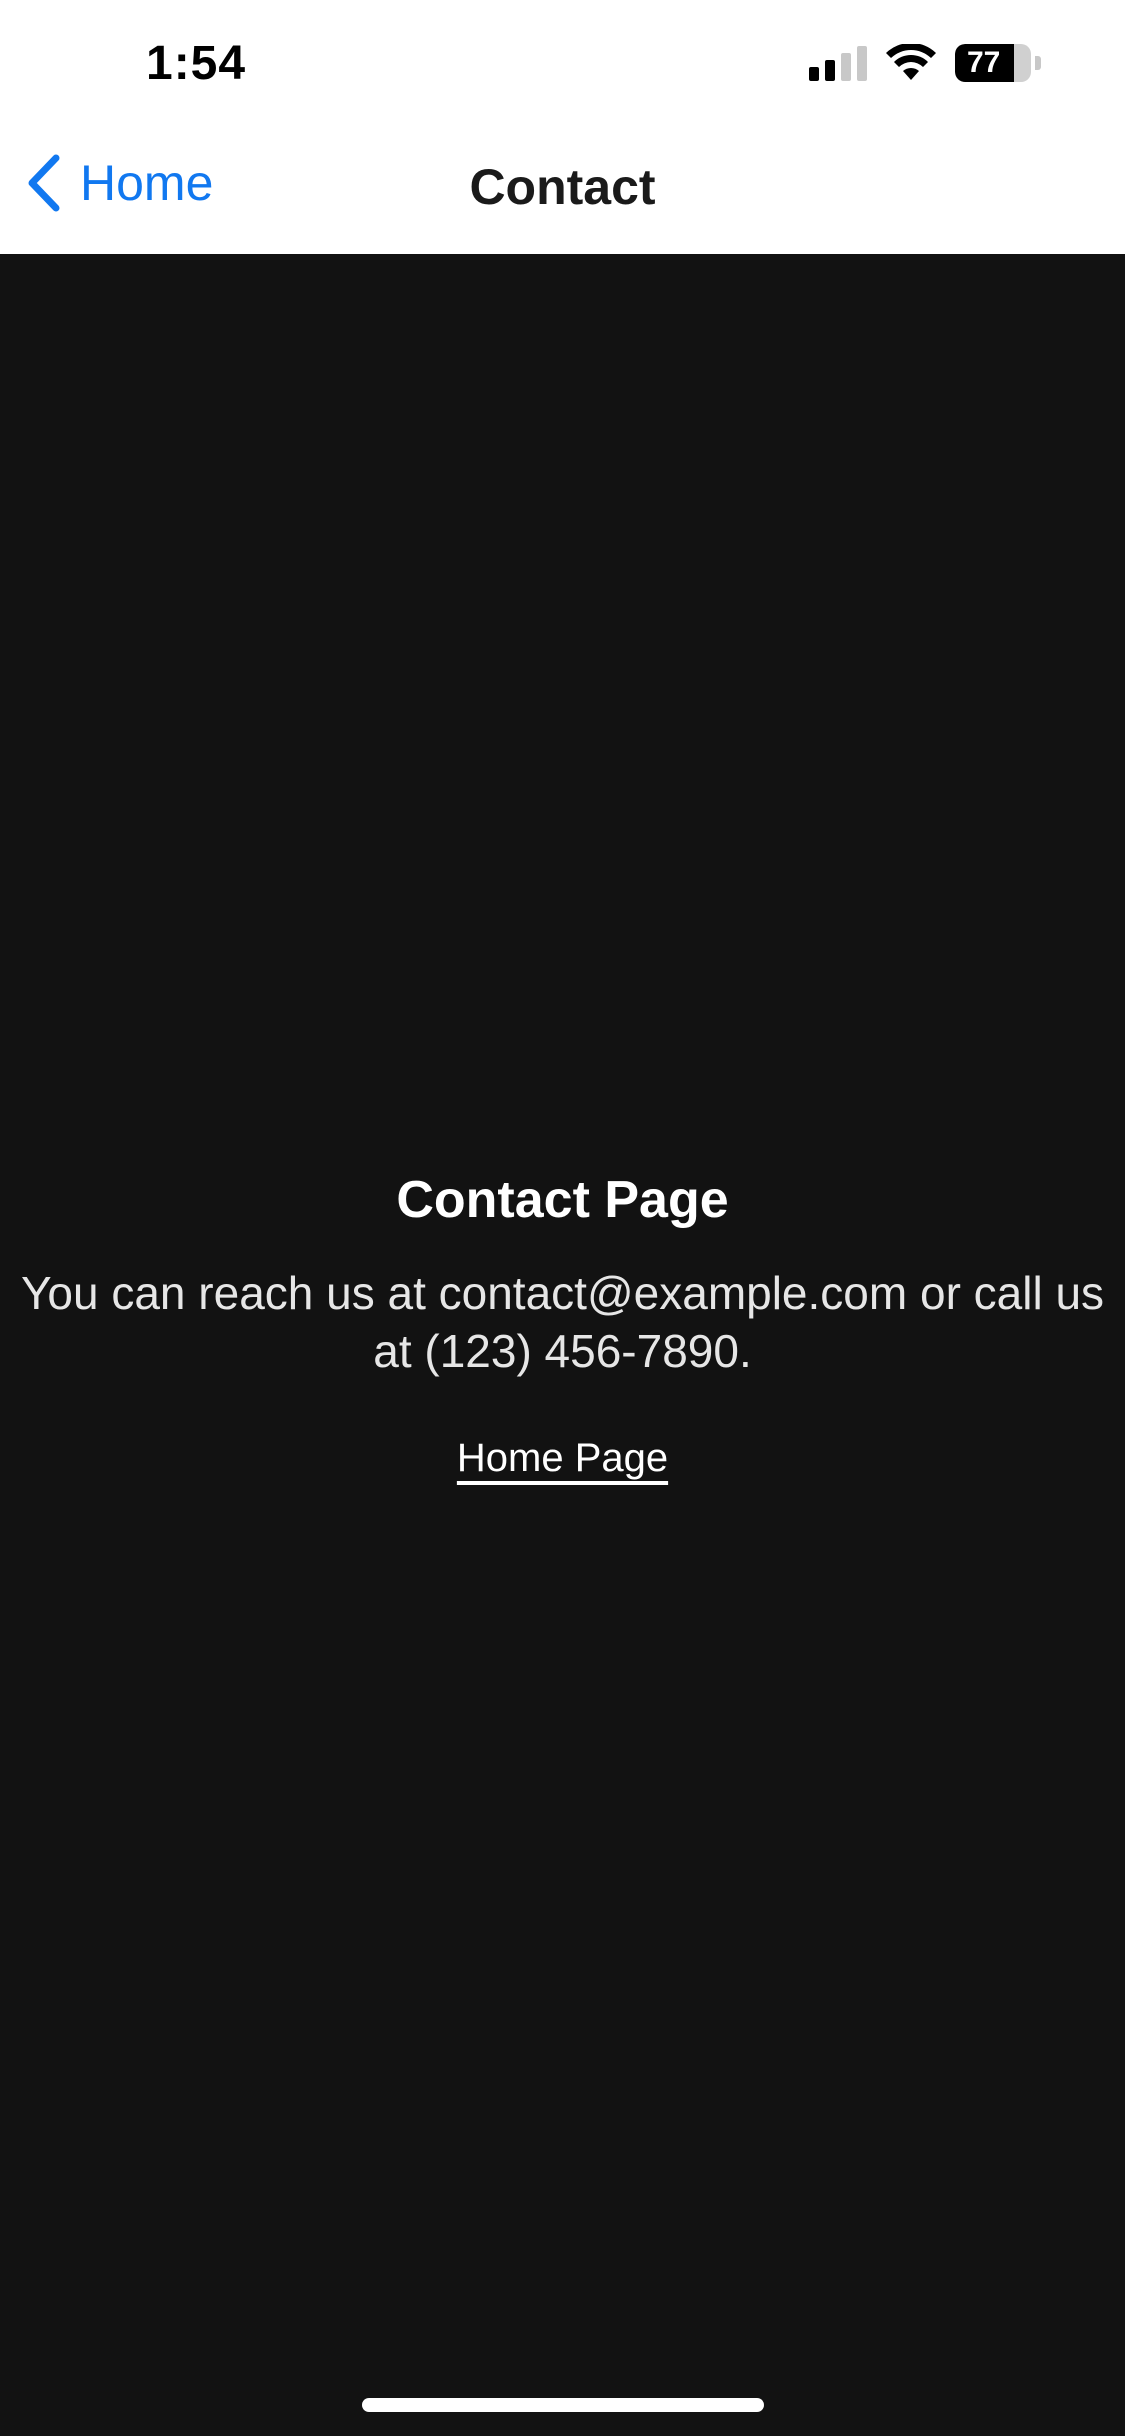 This screenshot has height=2436, width=1125. What do you see at coordinates (562, 127) in the screenshot?
I see `top-header: 1:54 77 Home Contact` at bounding box center [562, 127].